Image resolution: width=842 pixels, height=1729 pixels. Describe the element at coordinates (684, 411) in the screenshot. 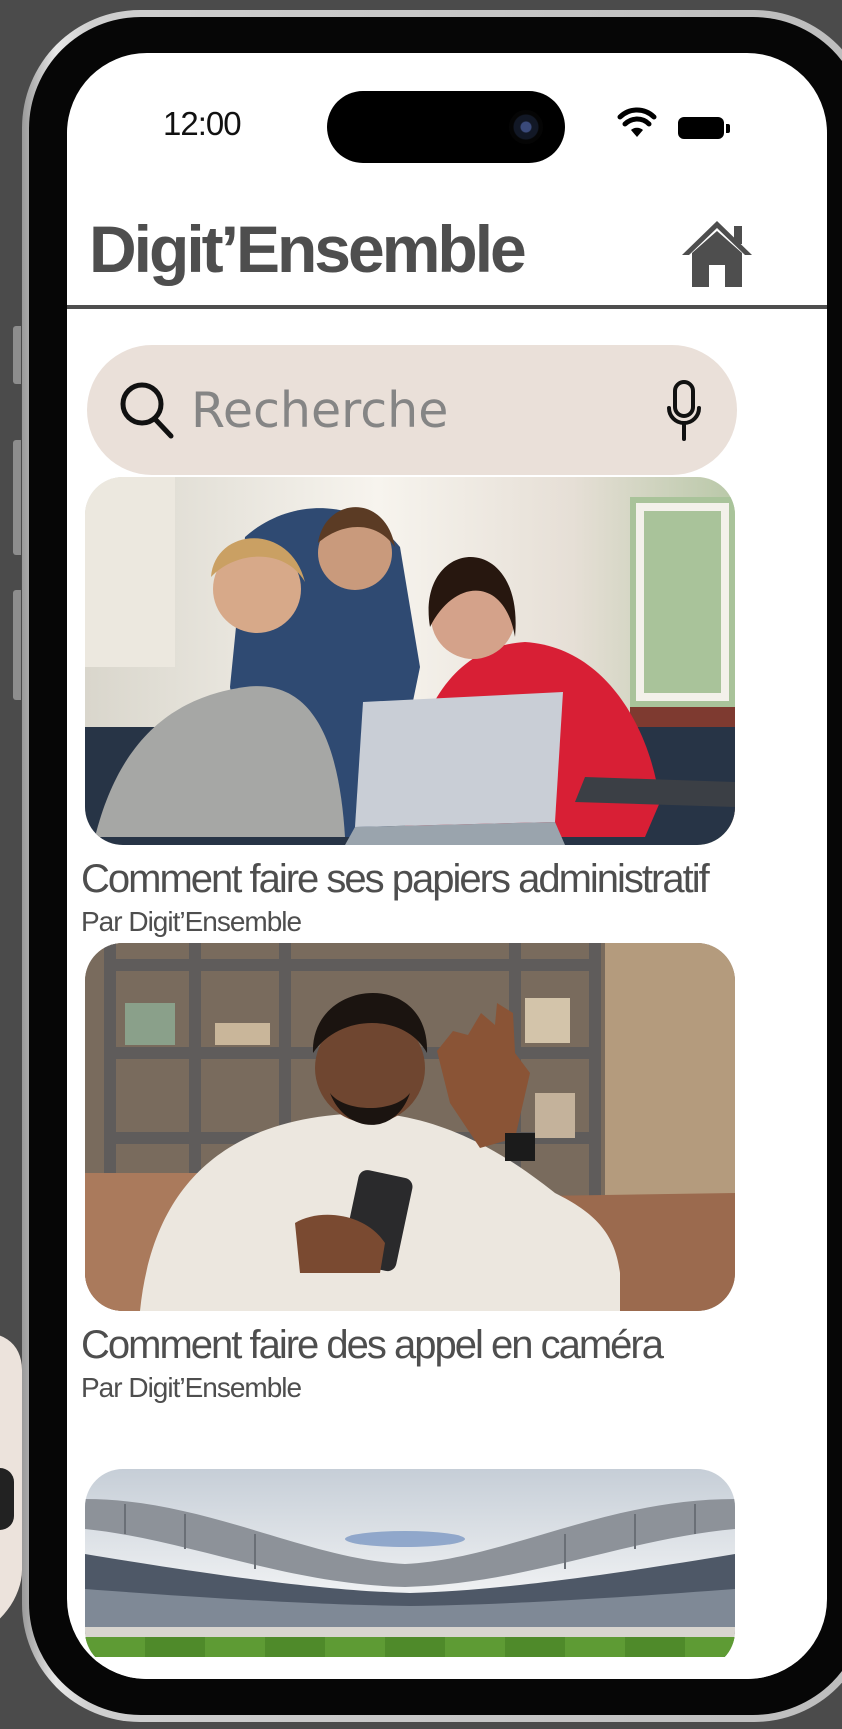

I see `microphone-icon` at that location.